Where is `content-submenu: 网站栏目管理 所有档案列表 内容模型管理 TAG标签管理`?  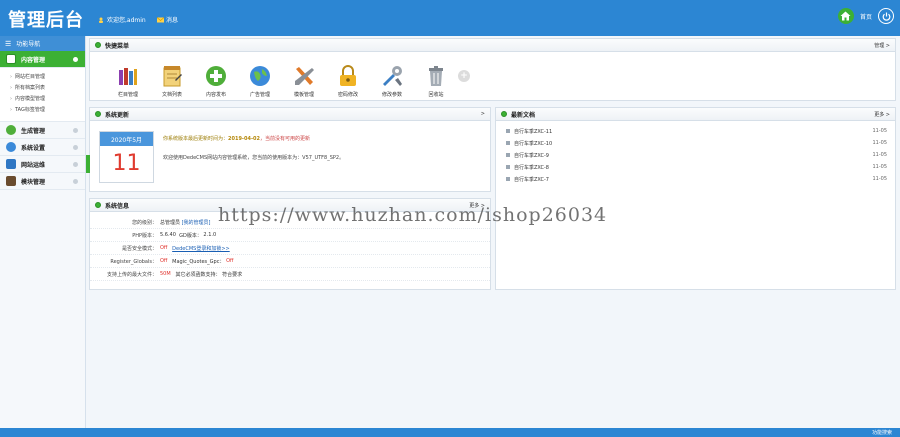 content-submenu: 网站栏目管理 所有档案列表 内容模型管理 TAG标签管理 is located at coordinates (42, 95).